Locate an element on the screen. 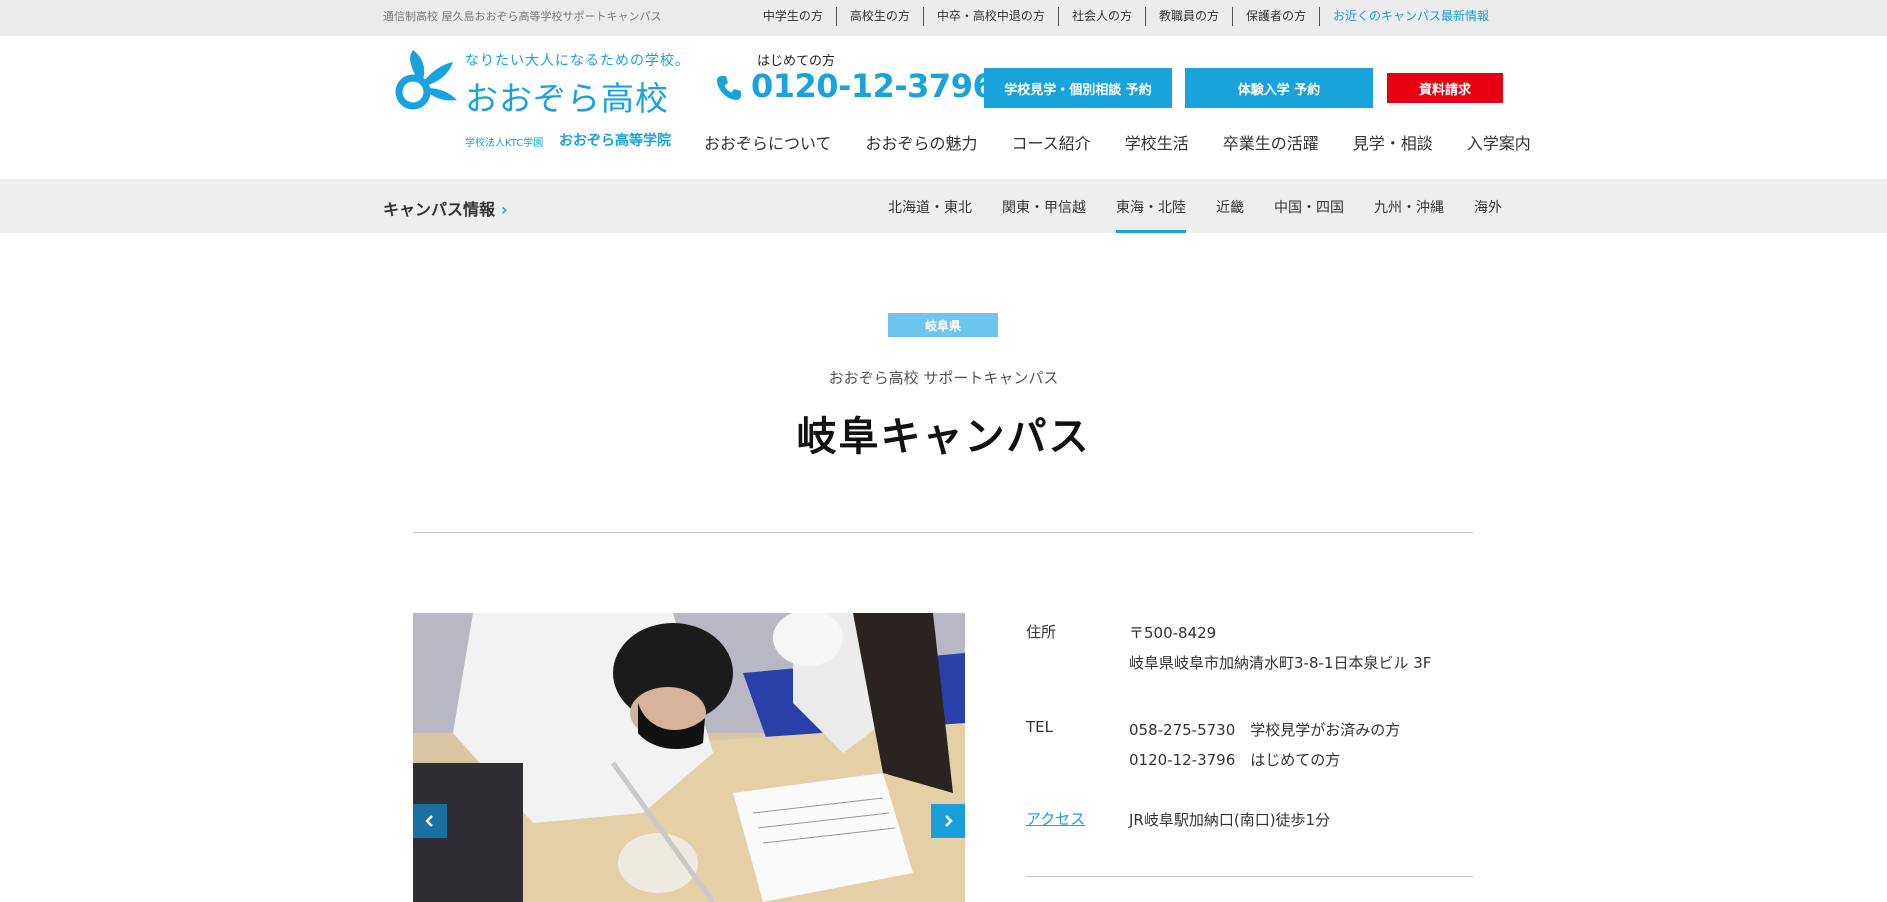 The height and width of the screenshot is (902, 1887). link-high-school: 高校生の方 is located at coordinates (879, 16).